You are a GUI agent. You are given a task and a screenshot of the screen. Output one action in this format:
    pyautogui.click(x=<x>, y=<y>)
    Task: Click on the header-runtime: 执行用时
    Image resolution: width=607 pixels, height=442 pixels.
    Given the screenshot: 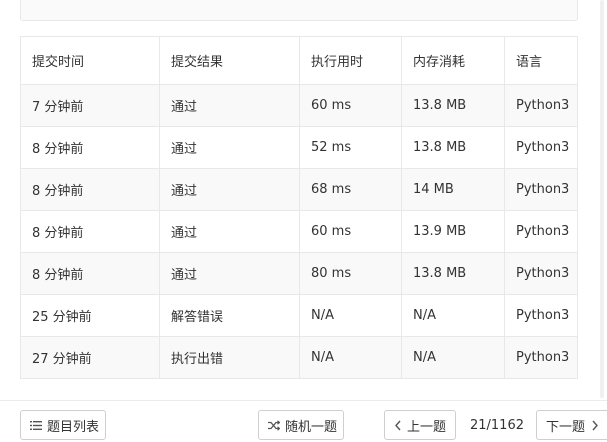 What is the action you would take?
    pyautogui.click(x=350, y=60)
    